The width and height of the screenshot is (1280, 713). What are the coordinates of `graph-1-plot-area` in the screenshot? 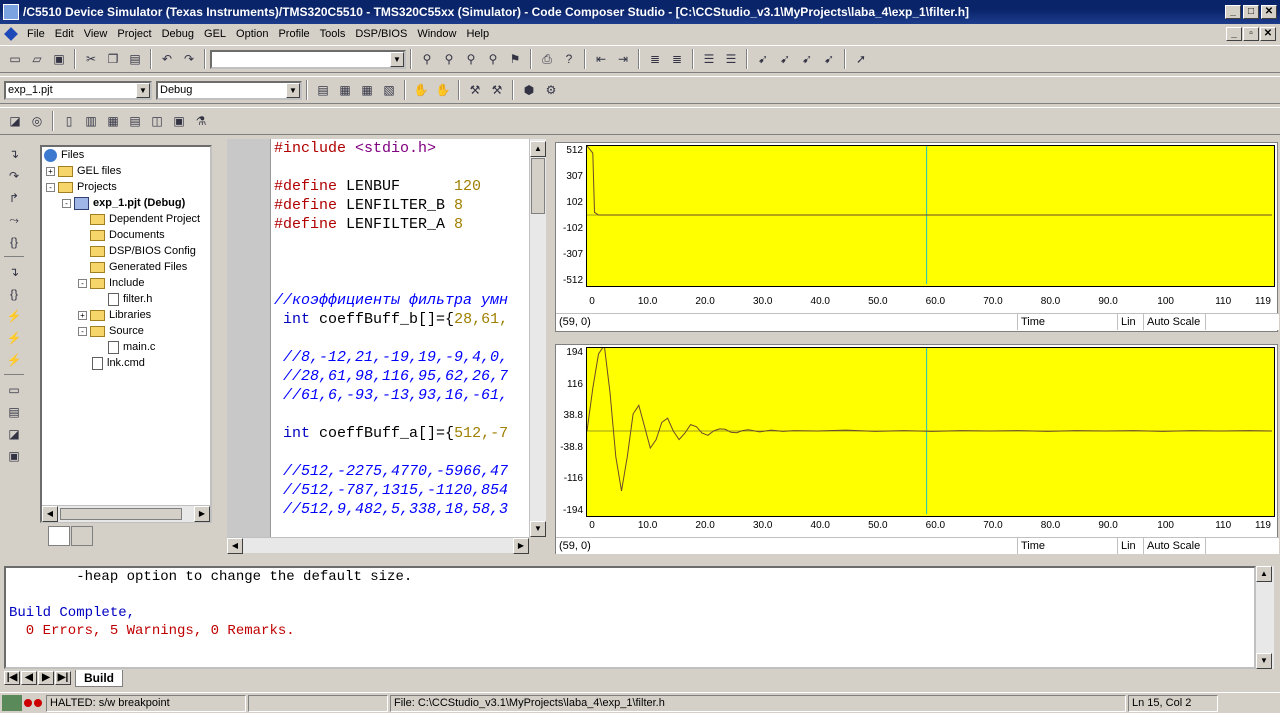 It's located at (930, 216).